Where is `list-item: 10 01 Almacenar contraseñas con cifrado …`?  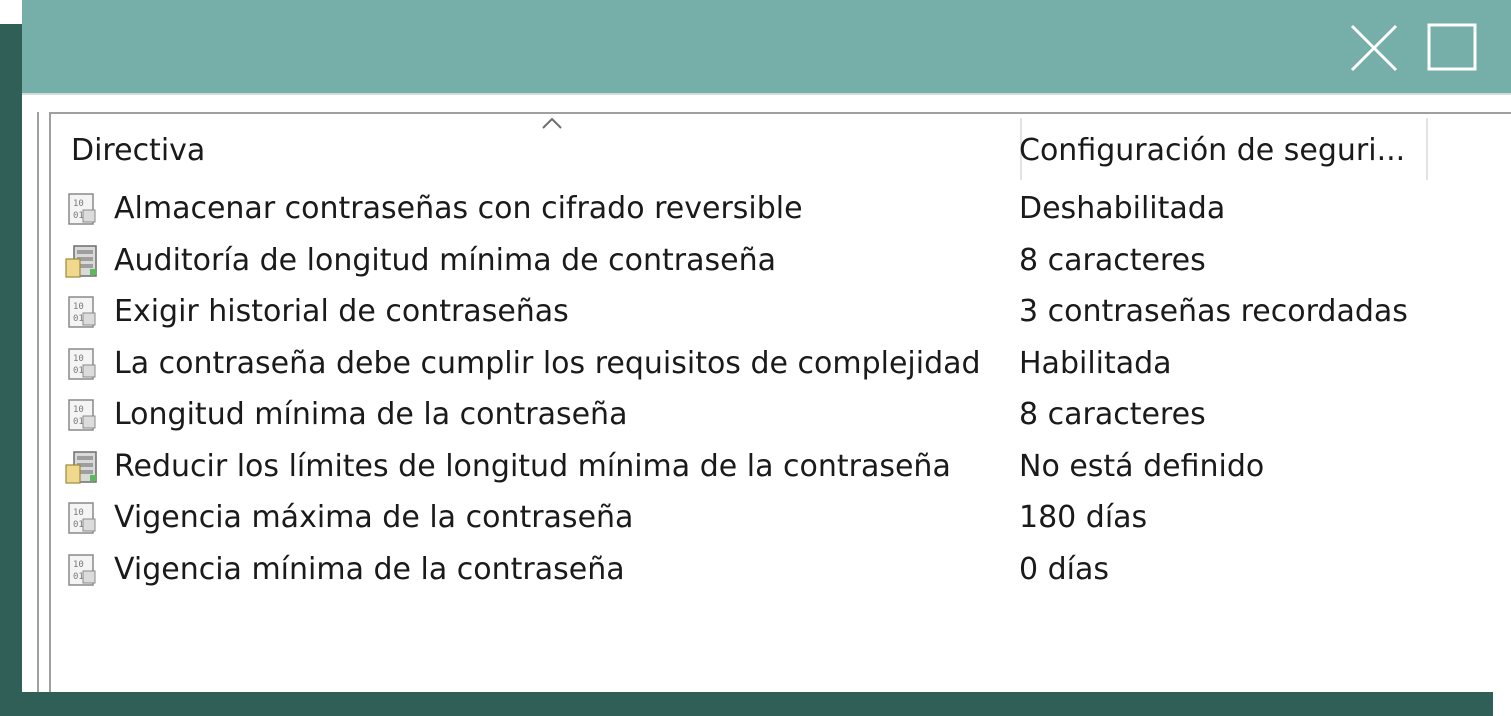 list-item: 10 01 Almacenar contraseñas con cifrado … is located at coordinates (781, 209).